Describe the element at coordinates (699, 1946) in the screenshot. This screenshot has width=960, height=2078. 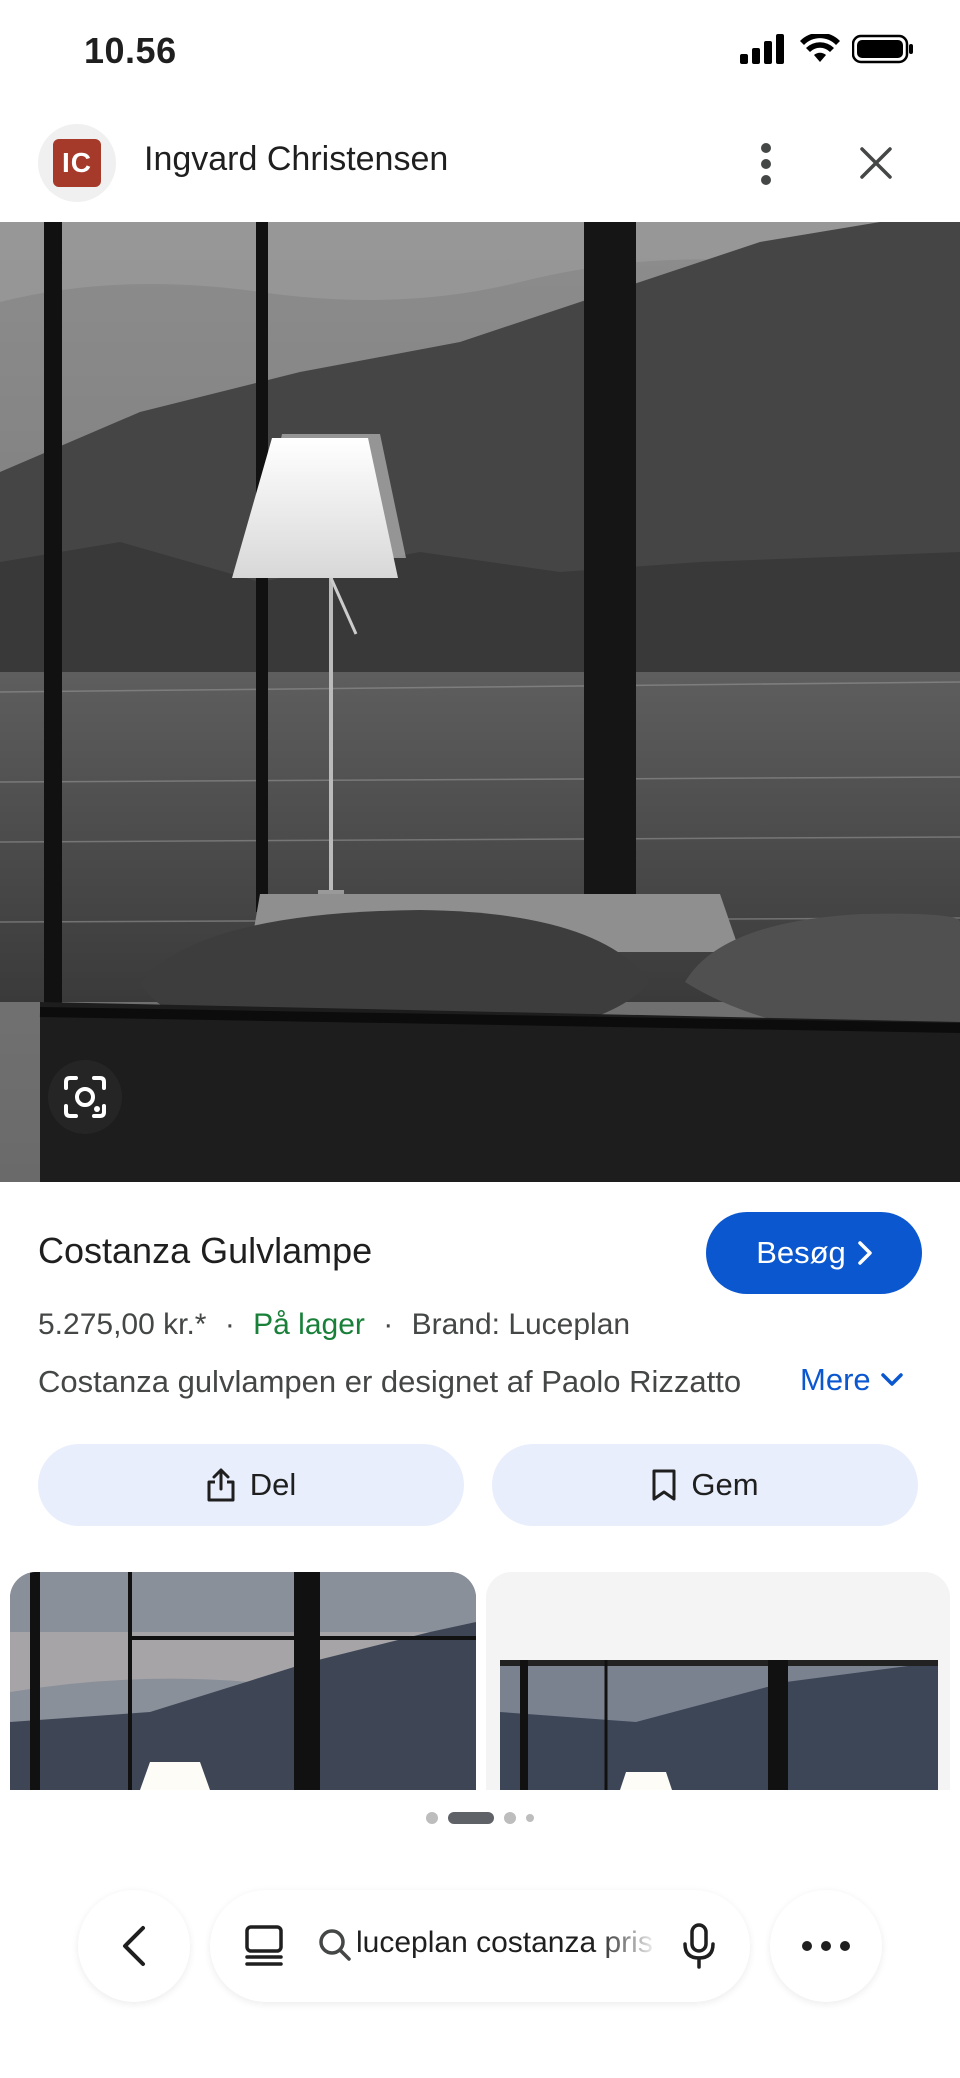
I see `mic-icon` at that location.